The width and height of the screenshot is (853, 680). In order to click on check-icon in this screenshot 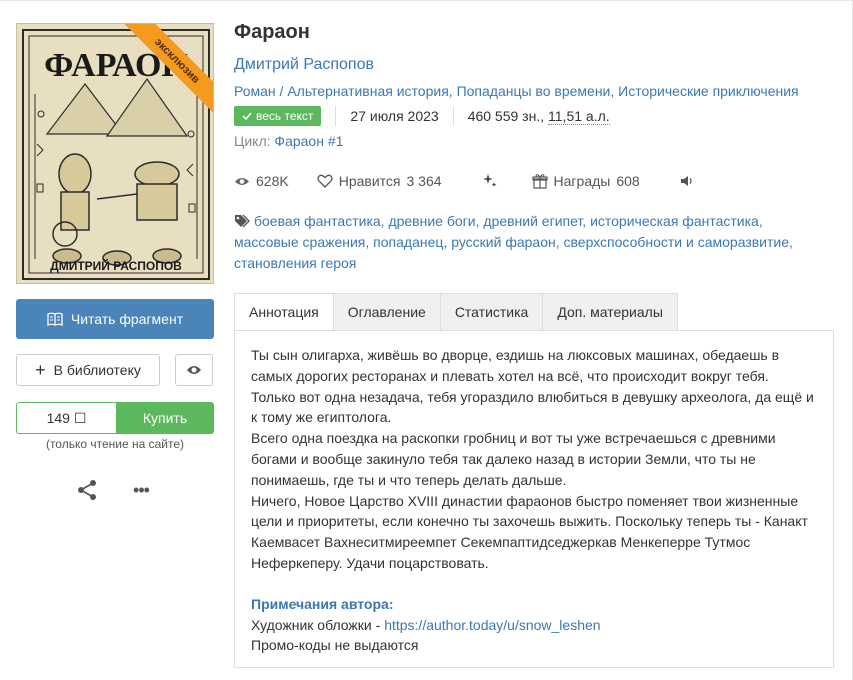, I will do `click(247, 116)`.